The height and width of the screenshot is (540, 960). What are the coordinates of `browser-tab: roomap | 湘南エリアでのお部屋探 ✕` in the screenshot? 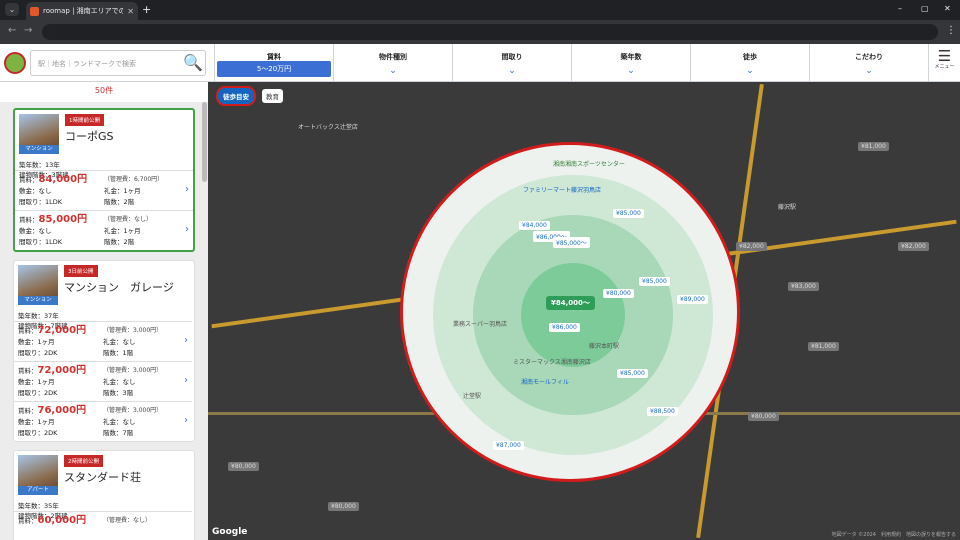 It's located at (82, 11).